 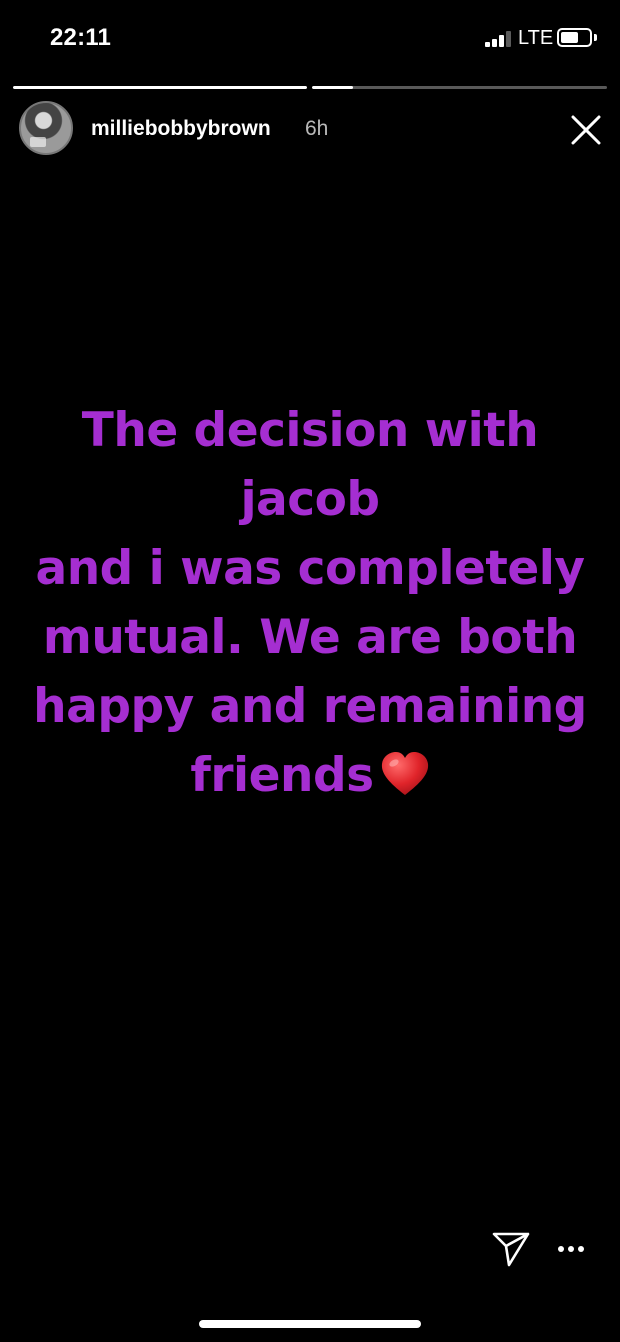 I want to click on more-options-button, so click(x=571, y=1248).